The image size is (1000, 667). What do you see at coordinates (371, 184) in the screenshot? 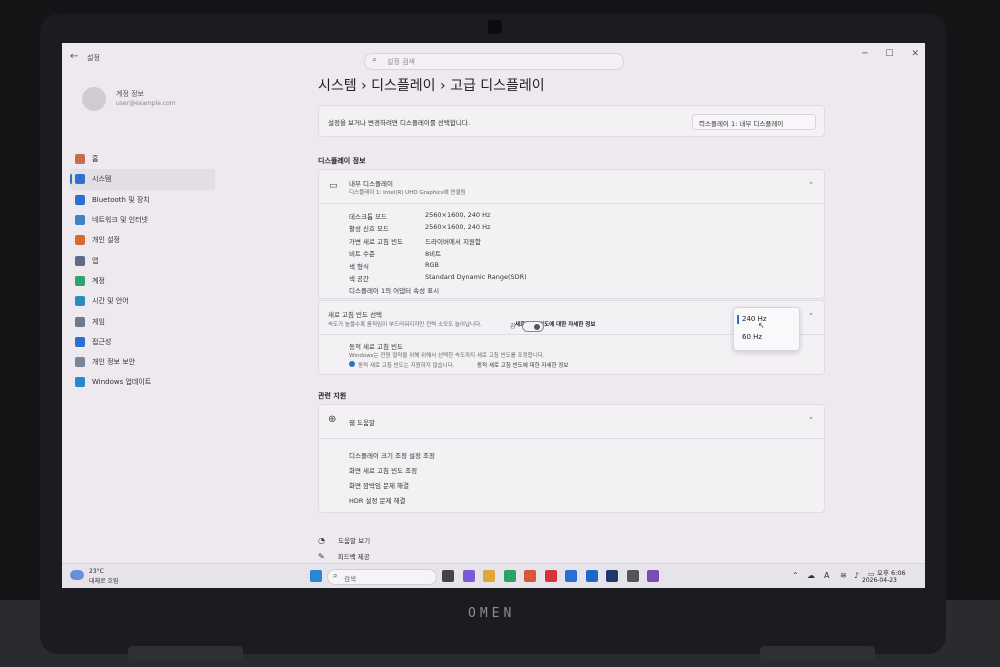
I see `display-name: 내부 디스플레이` at bounding box center [371, 184].